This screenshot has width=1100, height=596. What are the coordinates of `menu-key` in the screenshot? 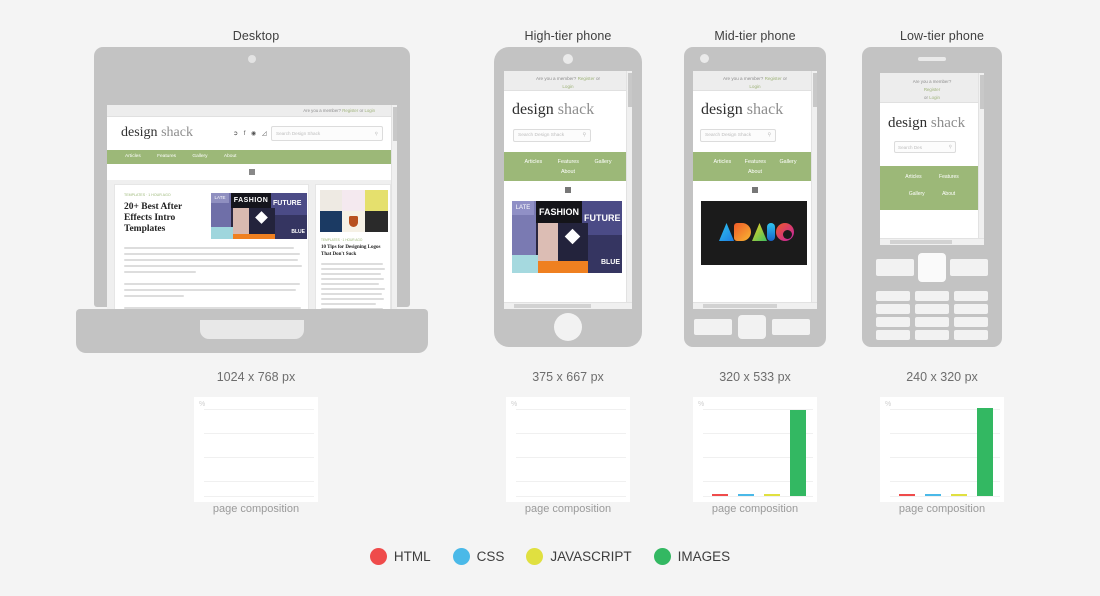 It's located at (713, 327).